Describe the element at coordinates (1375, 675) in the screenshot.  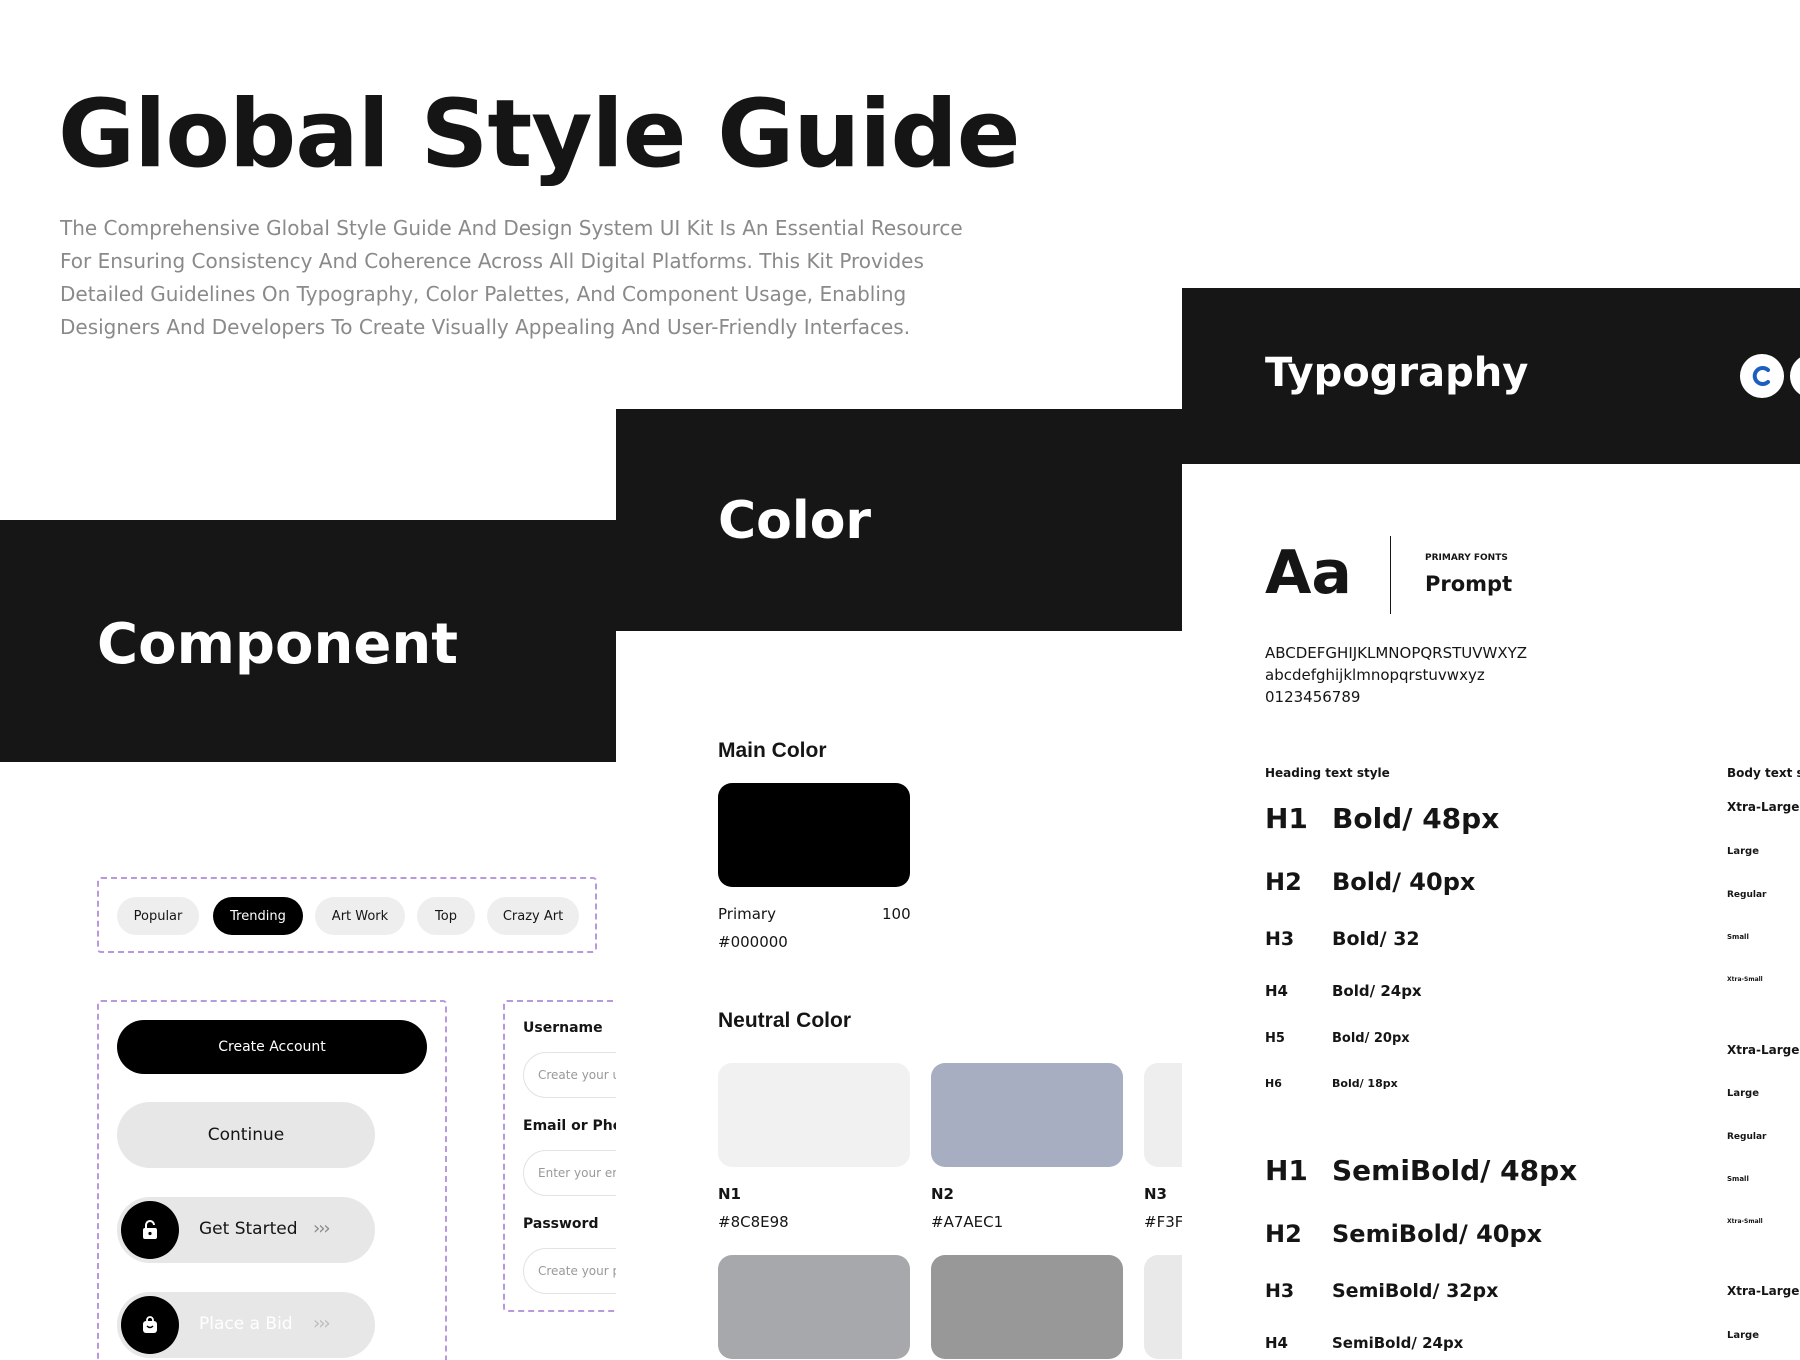
I see `lowercase-glyphs: abcdefghijklmnopqrstuvwxyz` at that location.